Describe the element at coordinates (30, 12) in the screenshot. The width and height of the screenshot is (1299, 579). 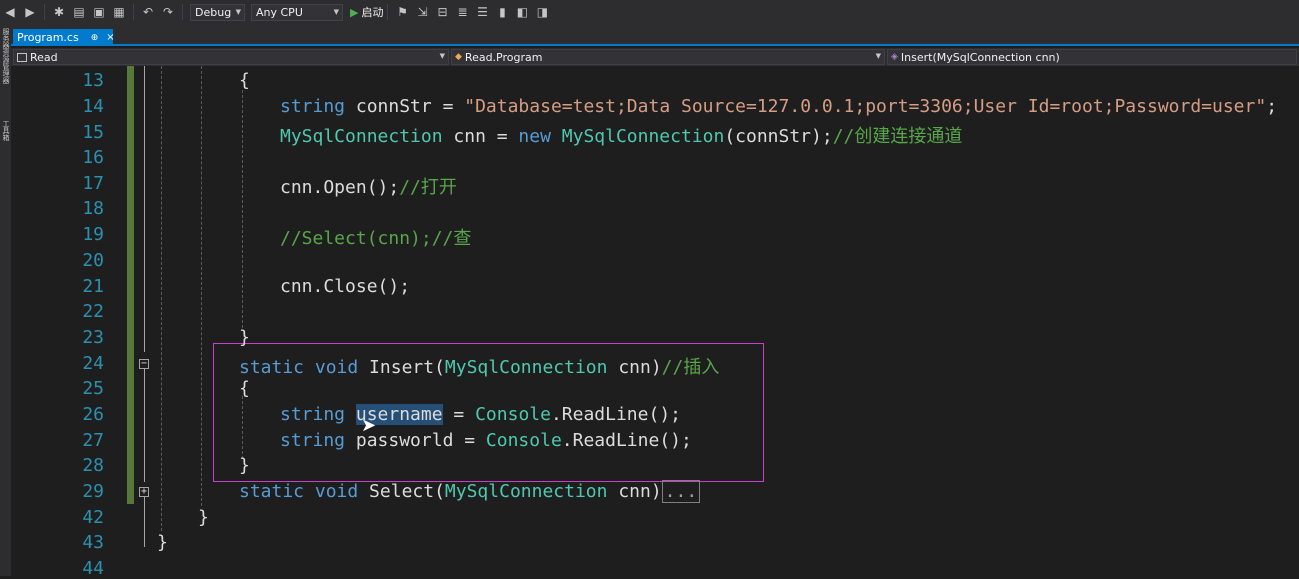
I see `forward-icon: ▶` at that location.